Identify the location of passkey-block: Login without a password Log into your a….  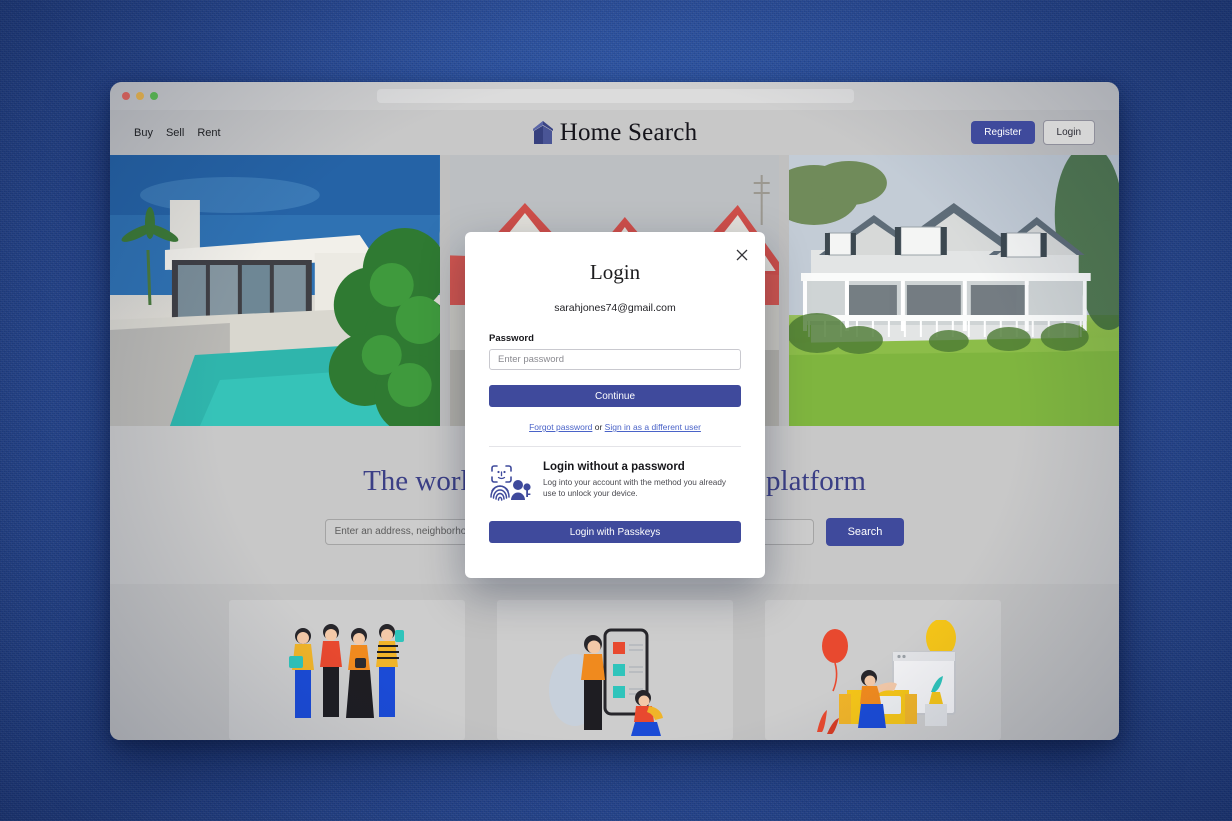
(615, 484).